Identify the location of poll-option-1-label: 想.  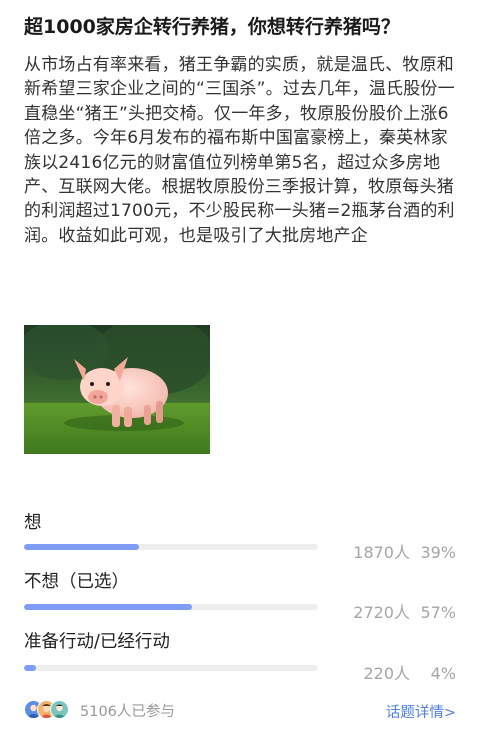
(33, 521).